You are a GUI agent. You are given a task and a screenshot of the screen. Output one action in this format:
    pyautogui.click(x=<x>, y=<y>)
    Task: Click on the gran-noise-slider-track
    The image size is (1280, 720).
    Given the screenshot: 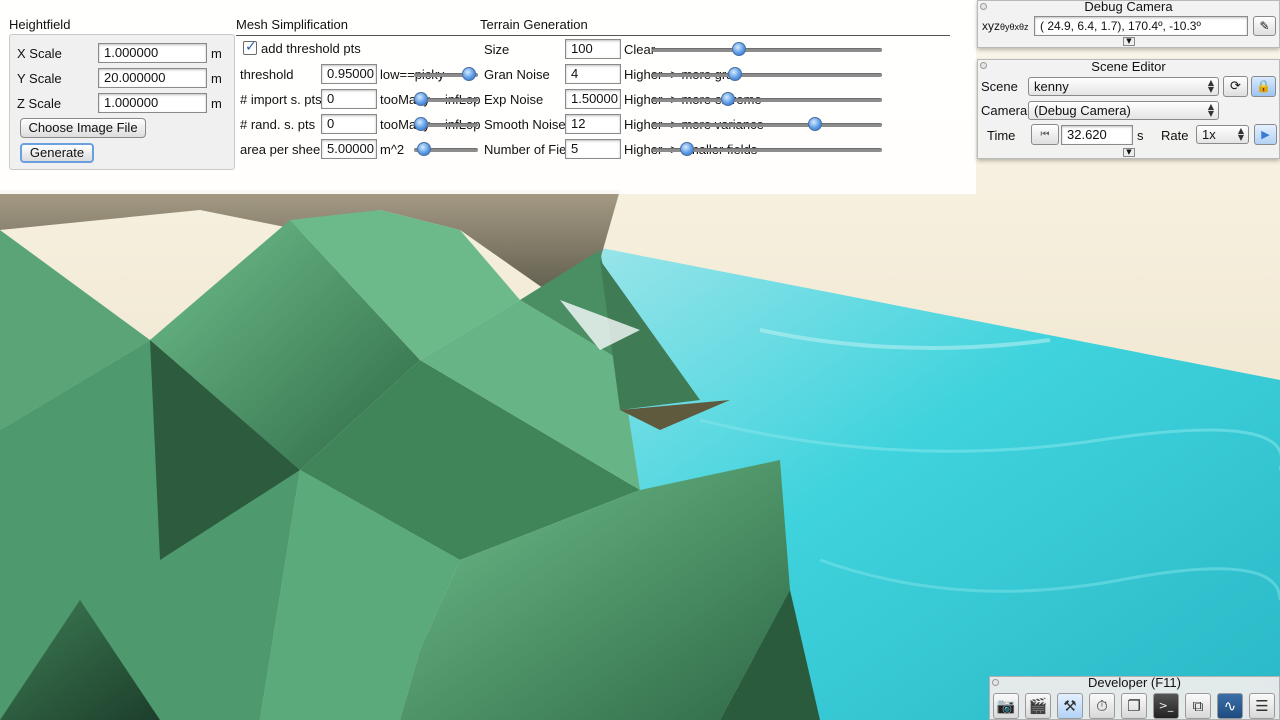 What is the action you would take?
    pyautogui.click(x=767, y=75)
    